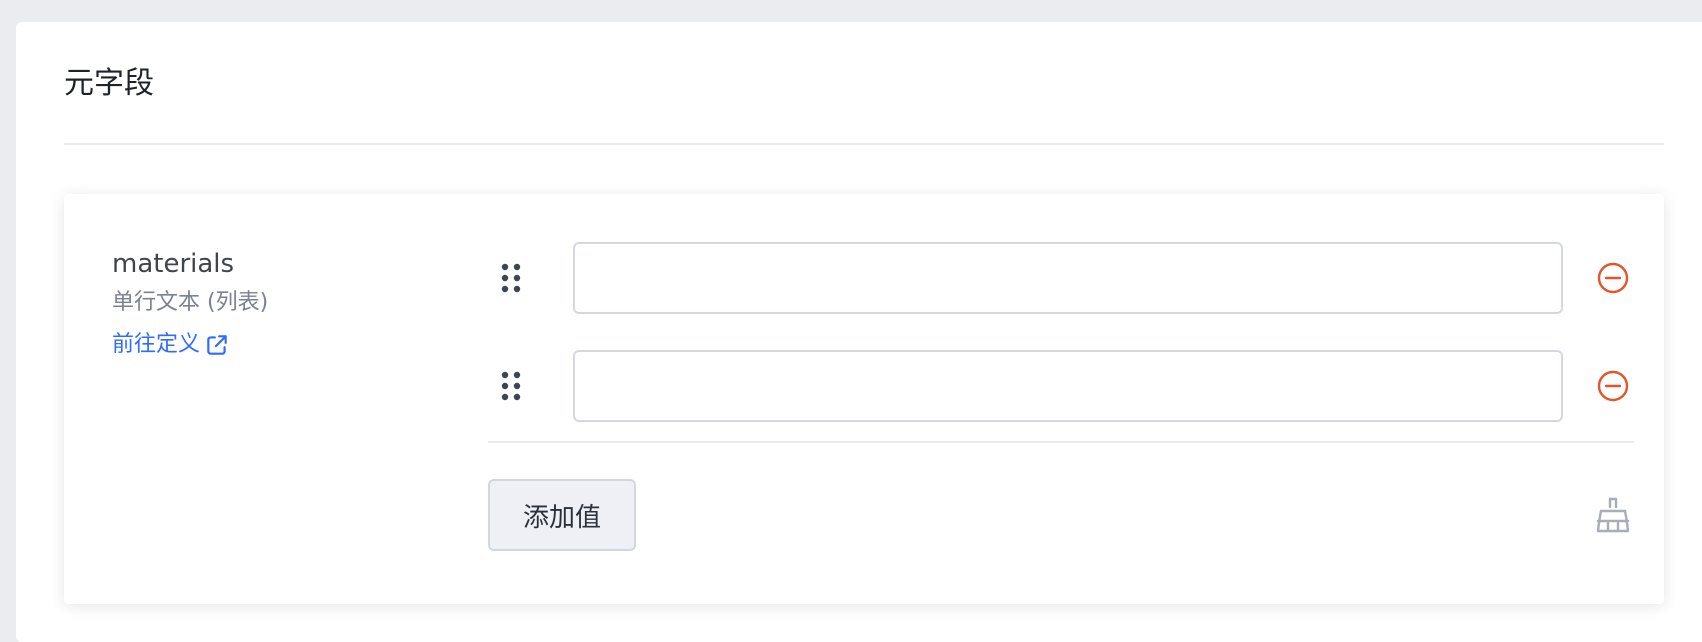 The image size is (1702, 642). What do you see at coordinates (217, 345) in the screenshot?
I see `external-link-icon` at bounding box center [217, 345].